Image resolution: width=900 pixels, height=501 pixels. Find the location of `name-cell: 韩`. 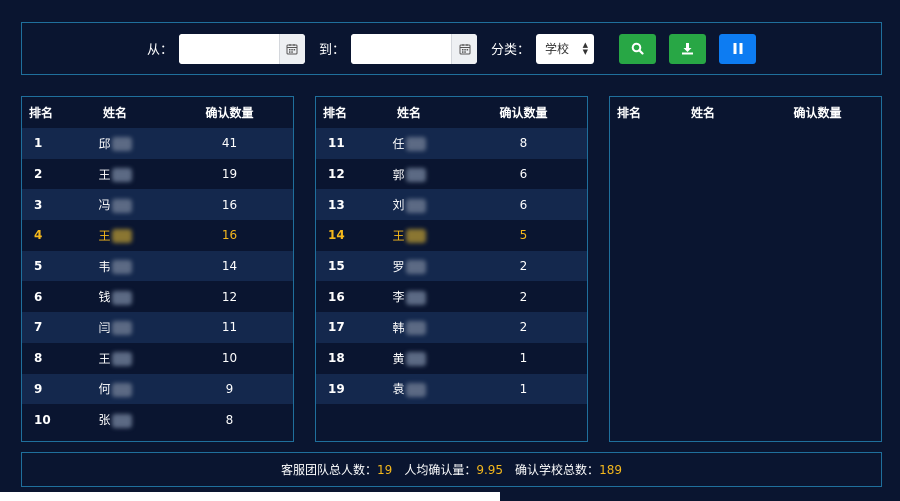

name-cell: 韩 is located at coordinates (409, 327).